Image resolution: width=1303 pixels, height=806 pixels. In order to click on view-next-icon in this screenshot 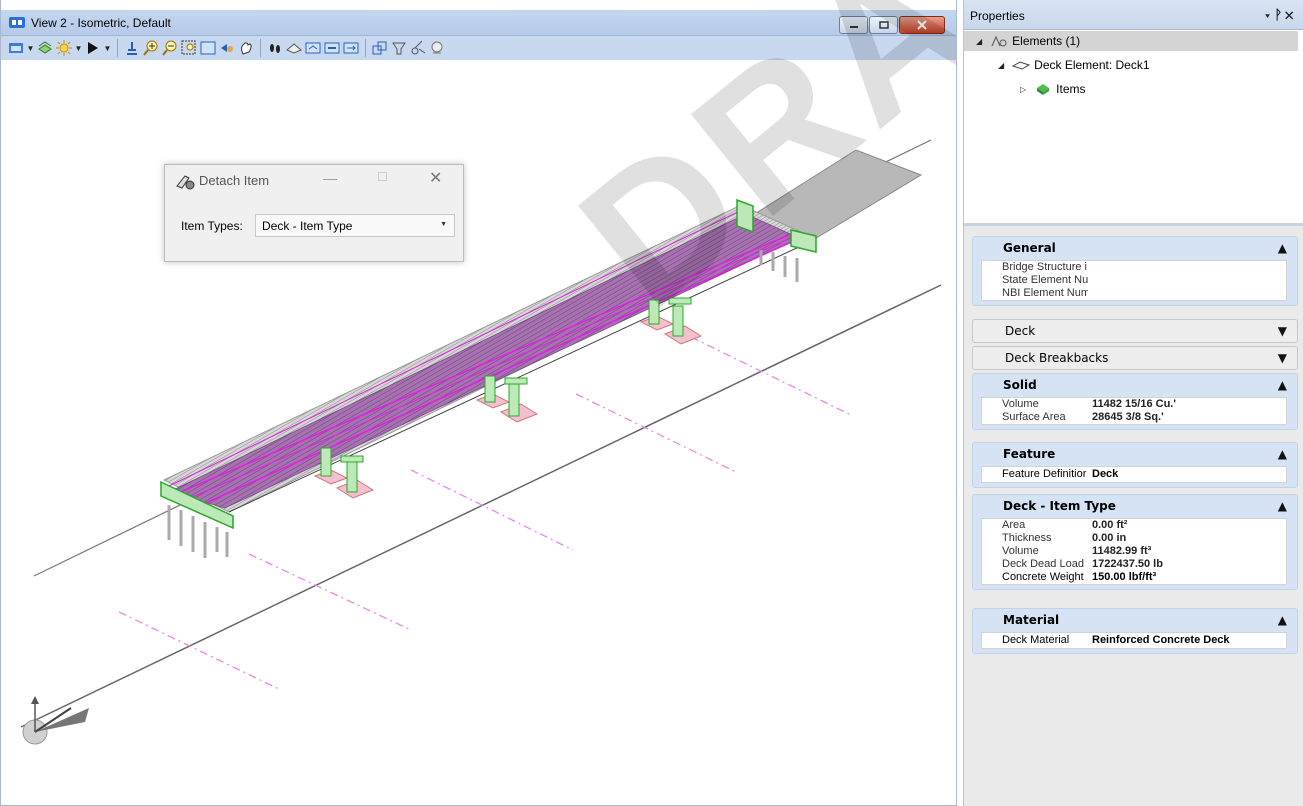, I will do `click(313, 48)`.